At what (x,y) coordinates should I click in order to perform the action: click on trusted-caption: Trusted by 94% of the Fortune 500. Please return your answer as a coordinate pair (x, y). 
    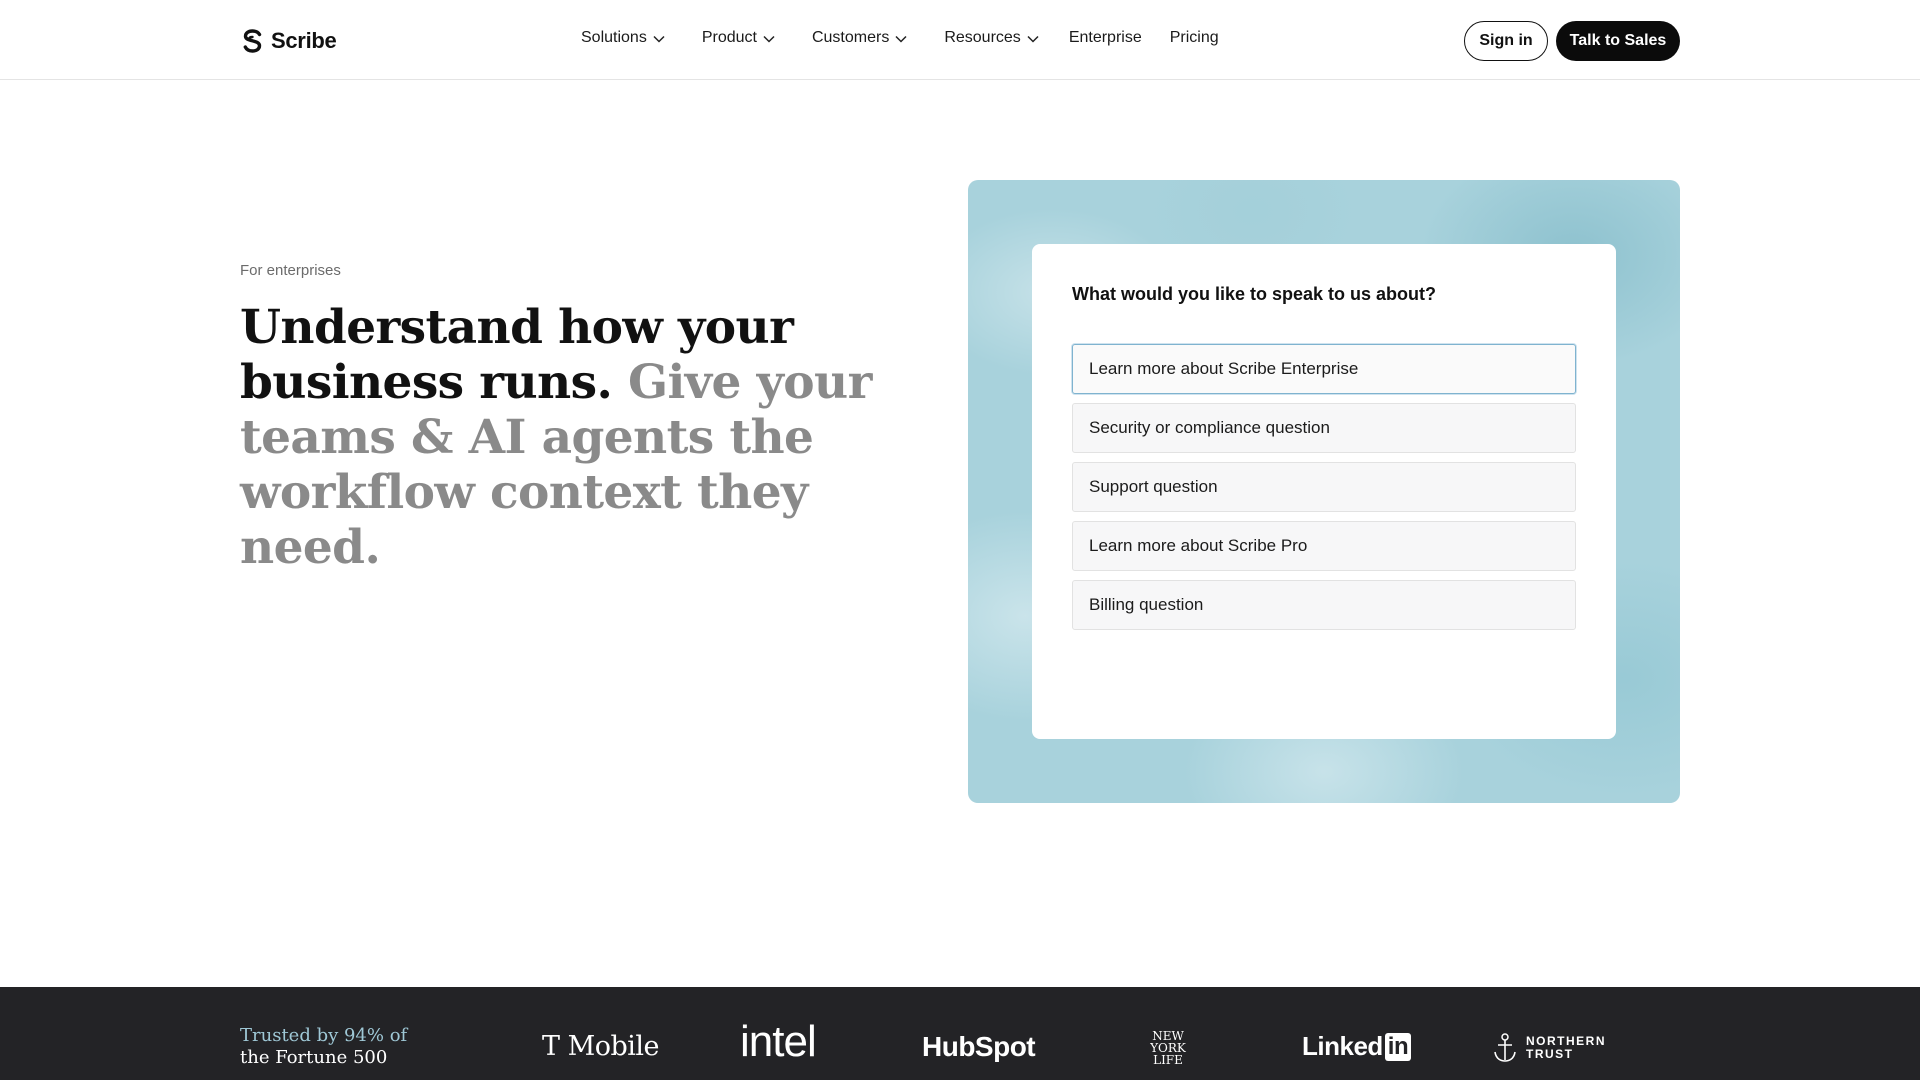
    Looking at the image, I should click on (323, 1047).